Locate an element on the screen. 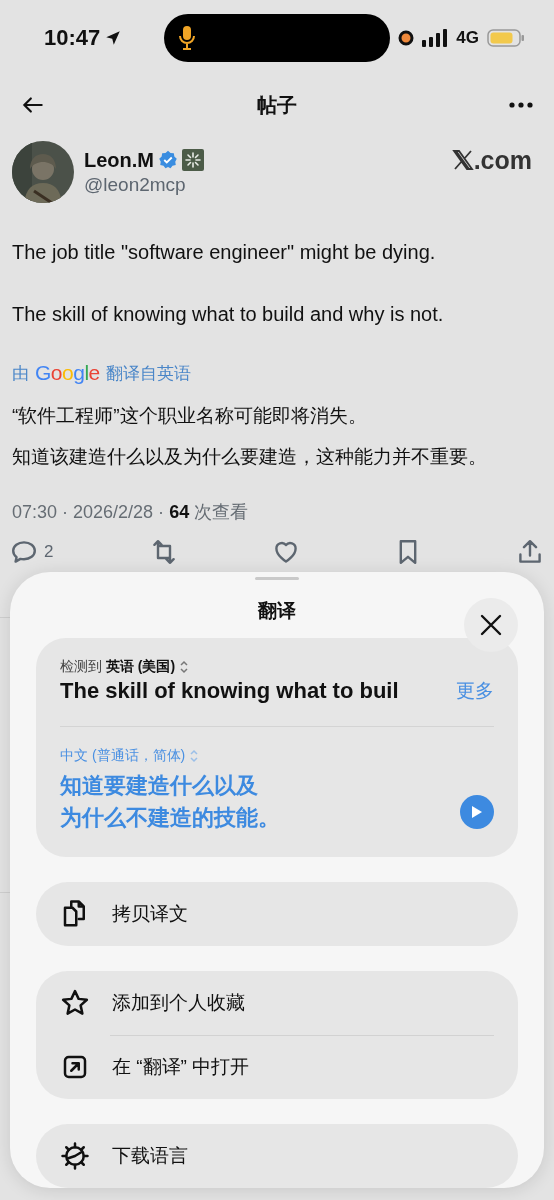 The image size is (554, 1200). repost-button is located at coordinates (163, 552).